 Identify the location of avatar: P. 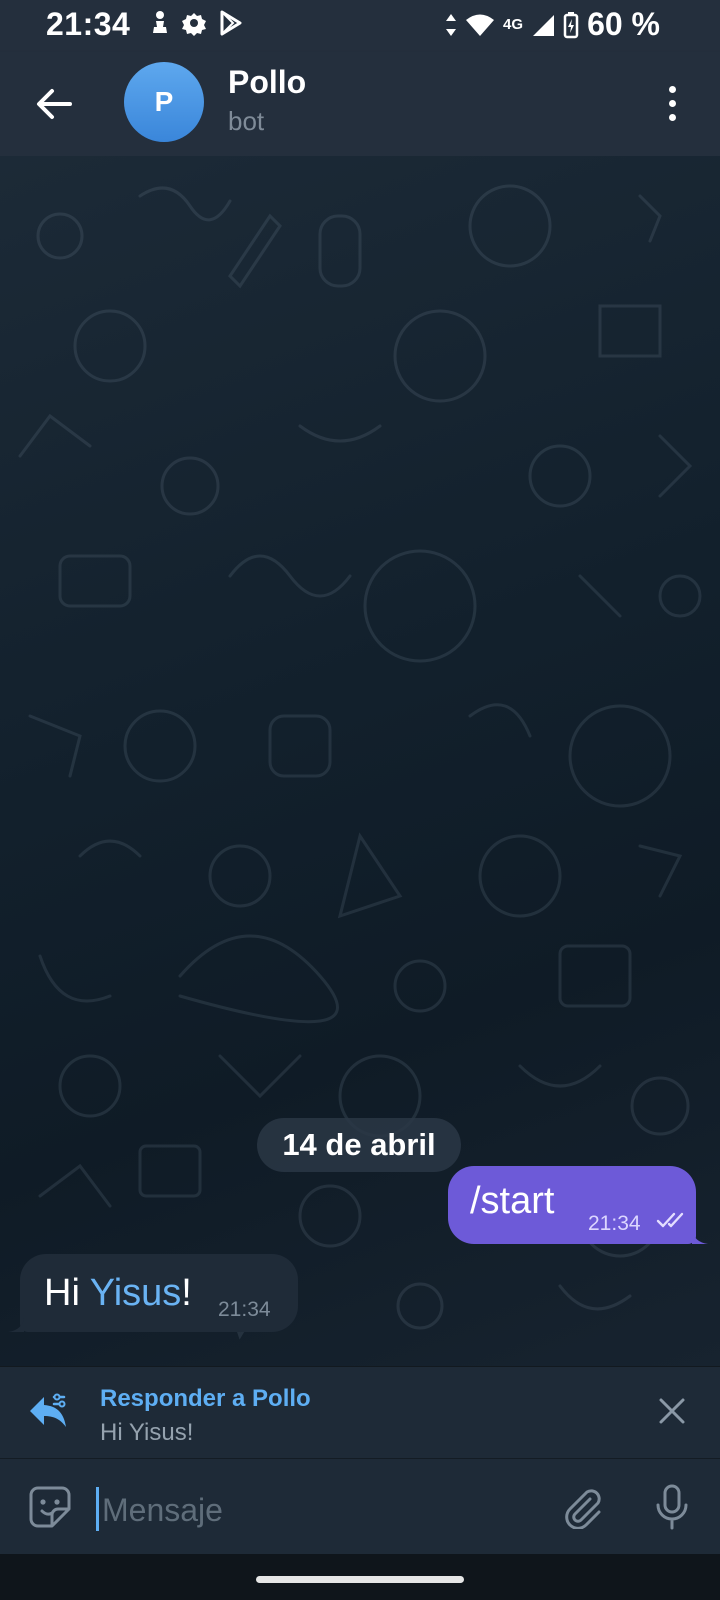
(164, 102).